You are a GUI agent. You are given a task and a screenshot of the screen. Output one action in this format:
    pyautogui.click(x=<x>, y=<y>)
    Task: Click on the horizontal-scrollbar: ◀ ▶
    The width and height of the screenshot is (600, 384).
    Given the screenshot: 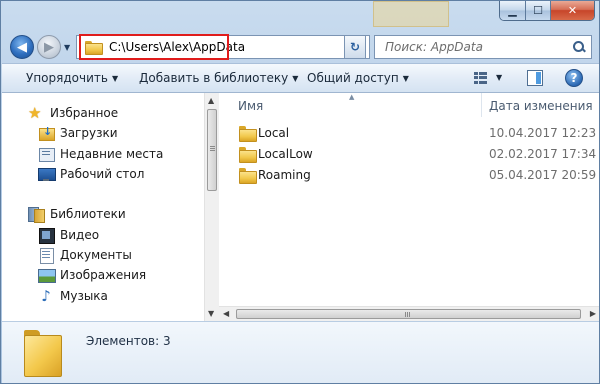 What is the action you would take?
    pyautogui.click(x=409, y=313)
    